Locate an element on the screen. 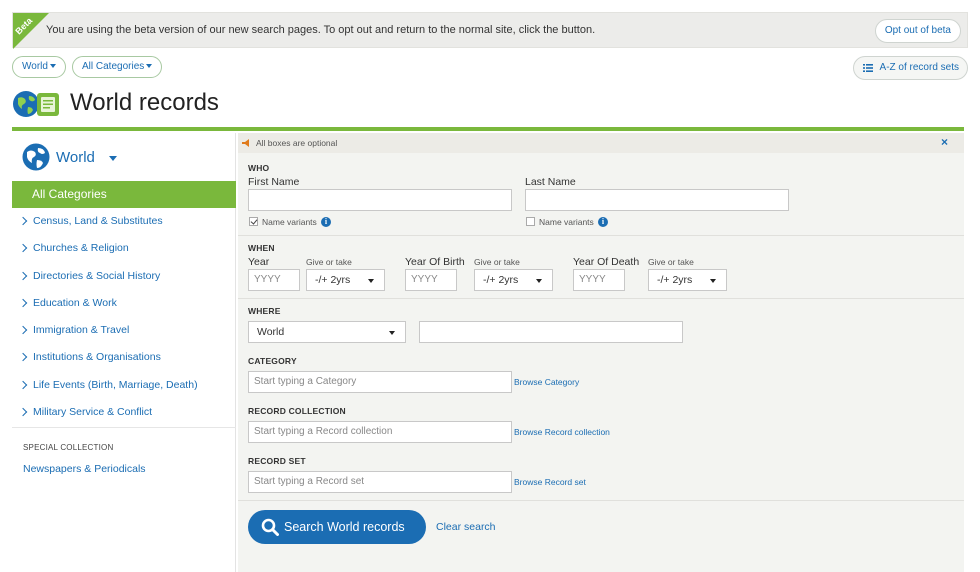  sidebar-divider is located at coordinates (124, 427).